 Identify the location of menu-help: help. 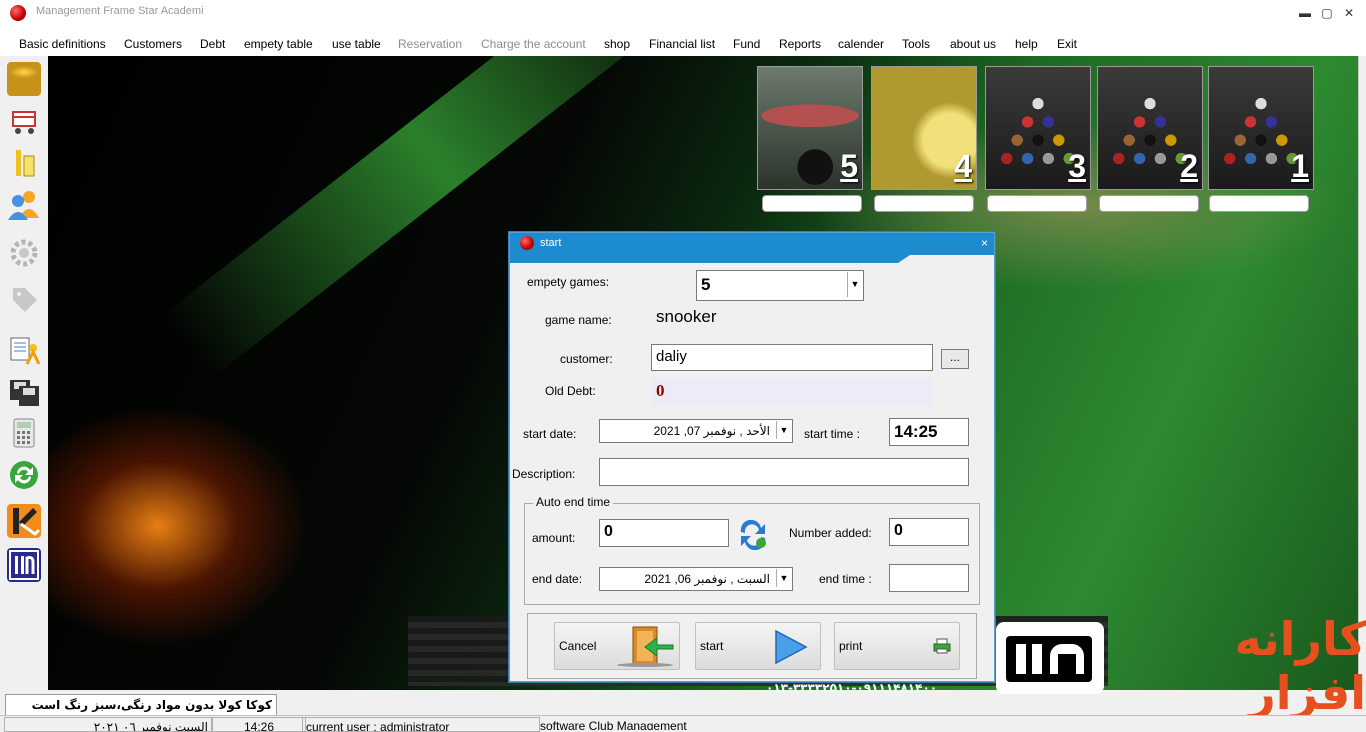
(1026, 44).